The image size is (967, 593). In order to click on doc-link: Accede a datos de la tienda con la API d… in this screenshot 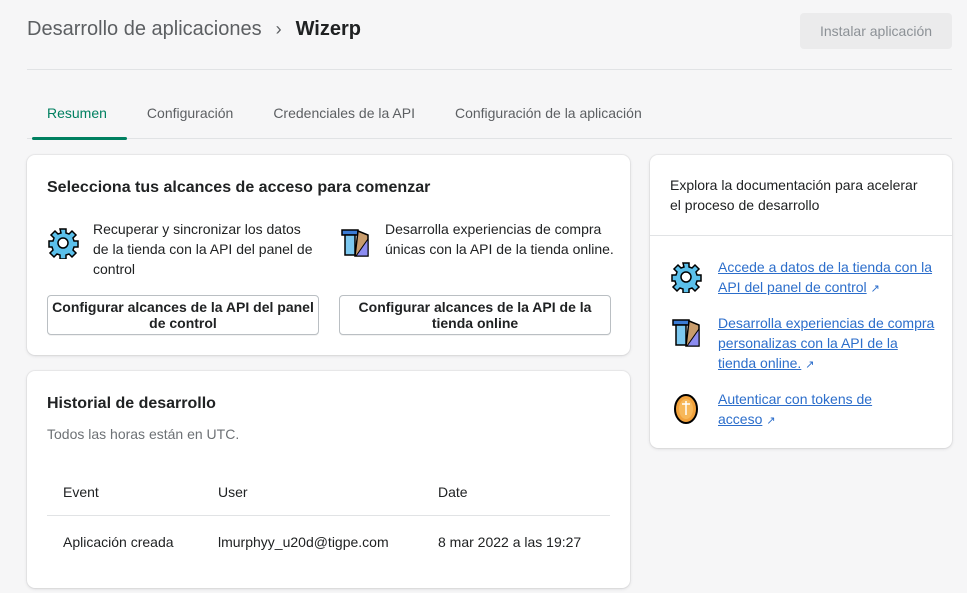, I will do `click(826, 278)`.